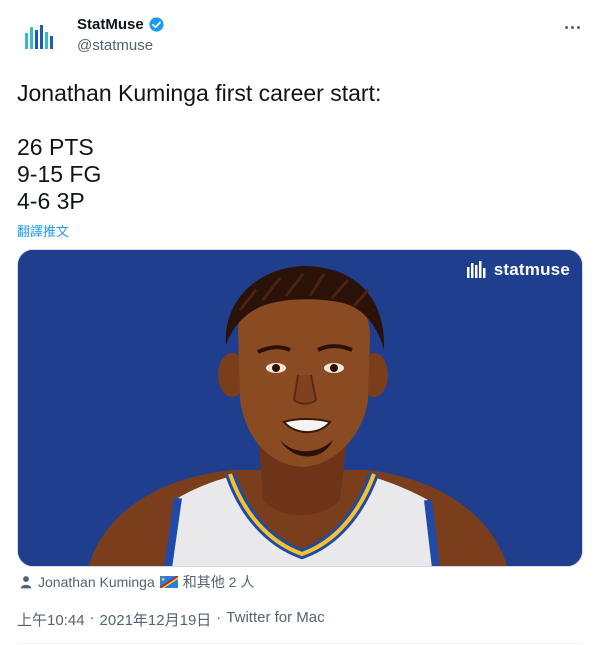  Describe the element at coordinates (199, 93) in the screenshot. I see `tweet-line: Jonathan Kuminga first career start:` at that location.